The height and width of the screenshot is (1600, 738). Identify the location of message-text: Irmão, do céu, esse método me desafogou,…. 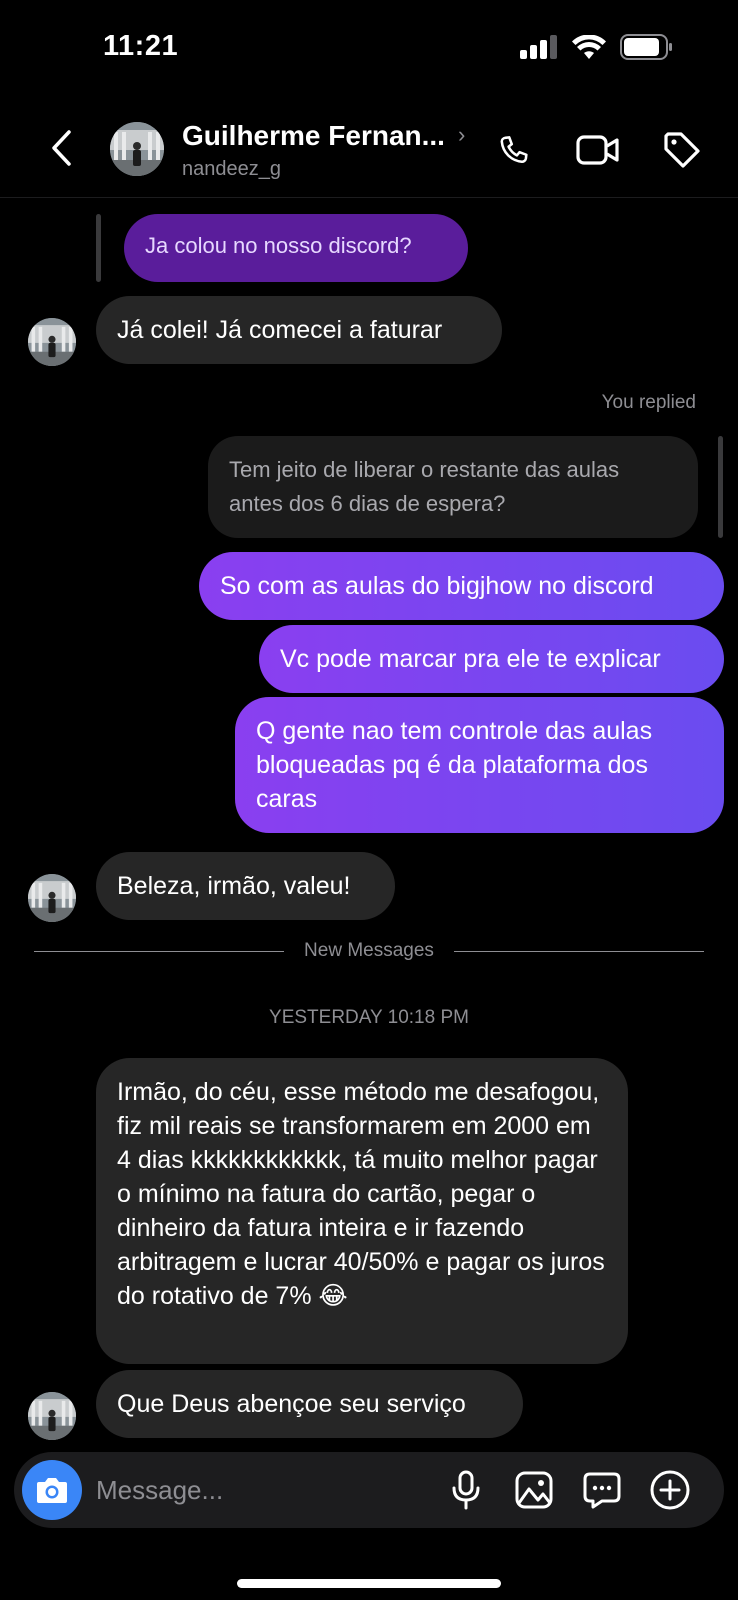
(361, 1194).